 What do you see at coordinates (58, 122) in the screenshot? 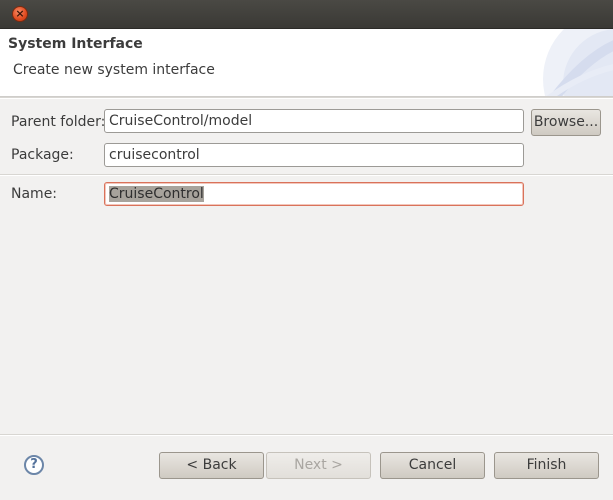
I see `parent-folder-label: Parent folder:` at bounding box center [58, 122].